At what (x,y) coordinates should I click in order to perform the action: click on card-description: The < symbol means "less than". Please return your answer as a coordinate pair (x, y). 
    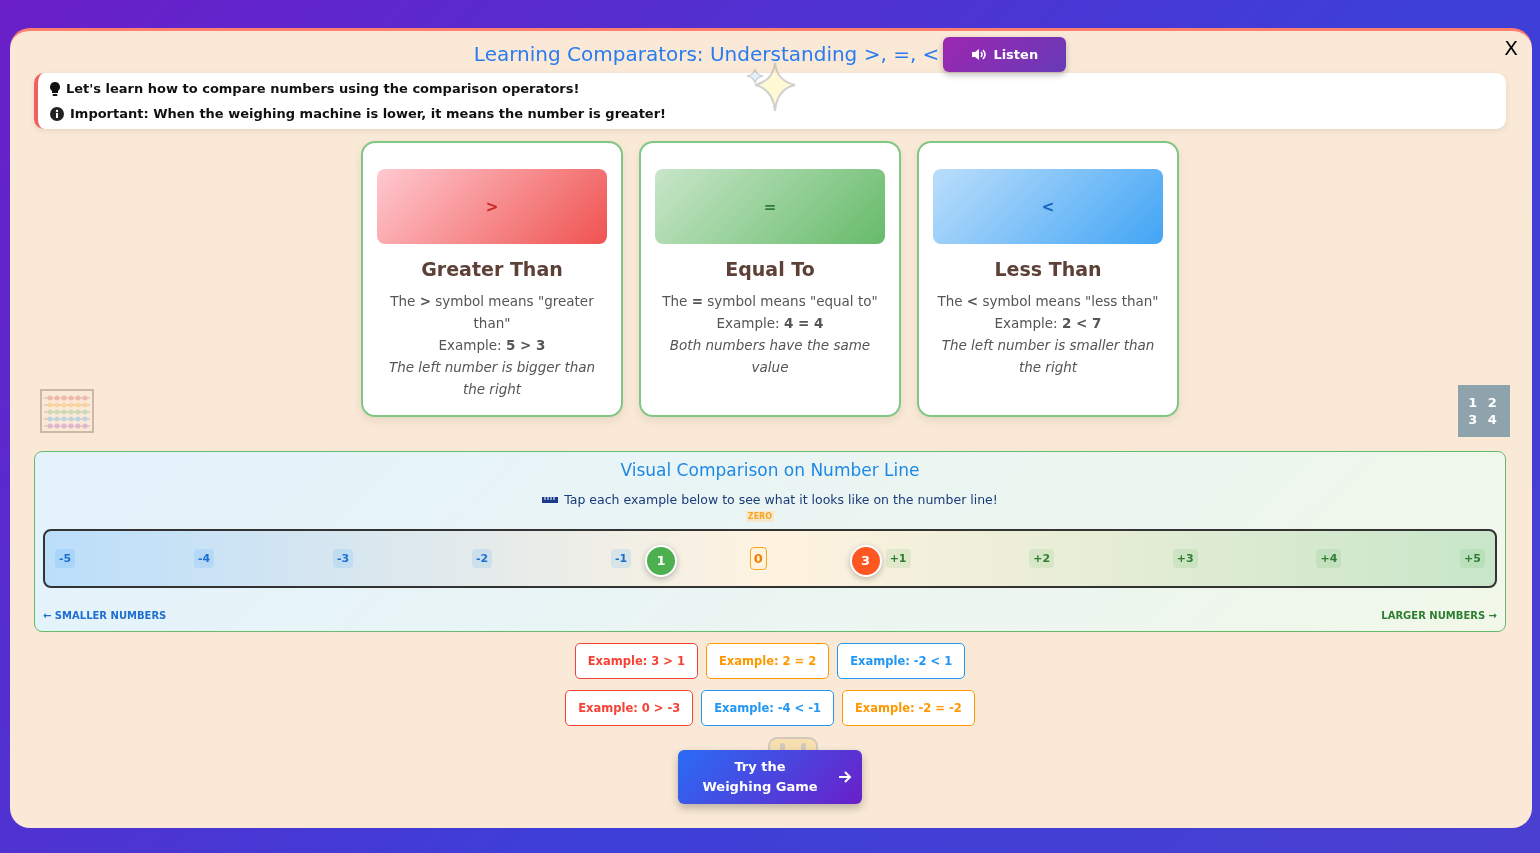
    Looking at the image, I should click on (1048, 301).